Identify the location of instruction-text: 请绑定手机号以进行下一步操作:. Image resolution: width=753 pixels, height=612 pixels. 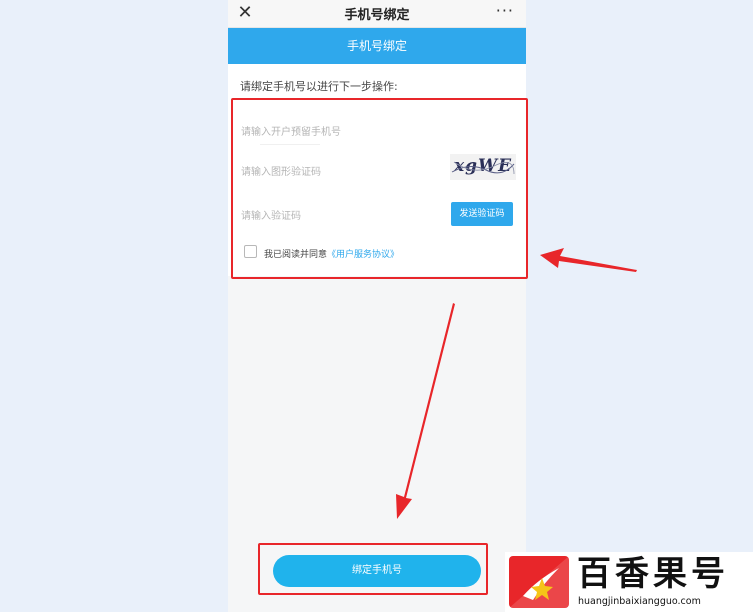
(319, 86).